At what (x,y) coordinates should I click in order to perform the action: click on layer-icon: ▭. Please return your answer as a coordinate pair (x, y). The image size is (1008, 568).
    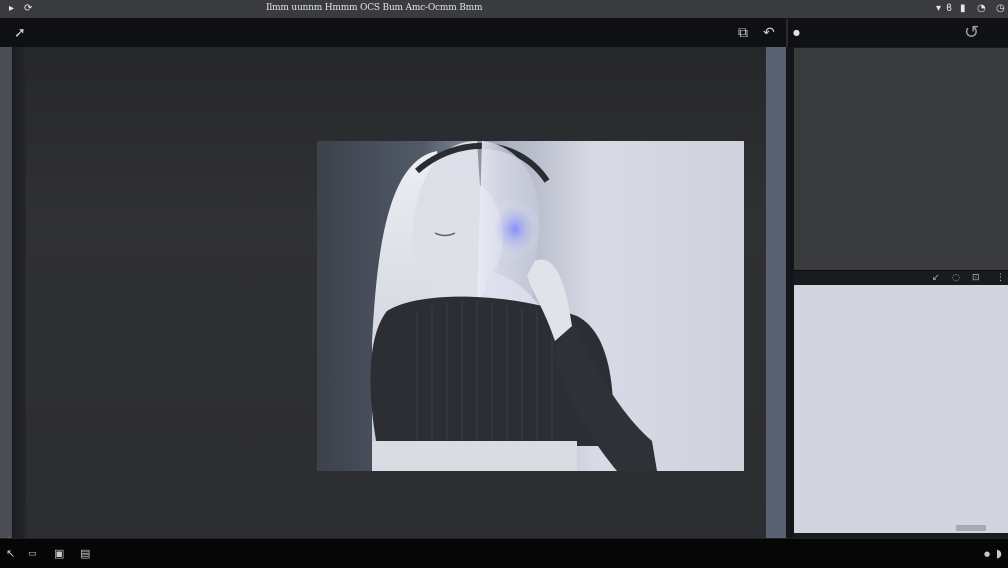
    Looking at the image, I should click on (32, 554).